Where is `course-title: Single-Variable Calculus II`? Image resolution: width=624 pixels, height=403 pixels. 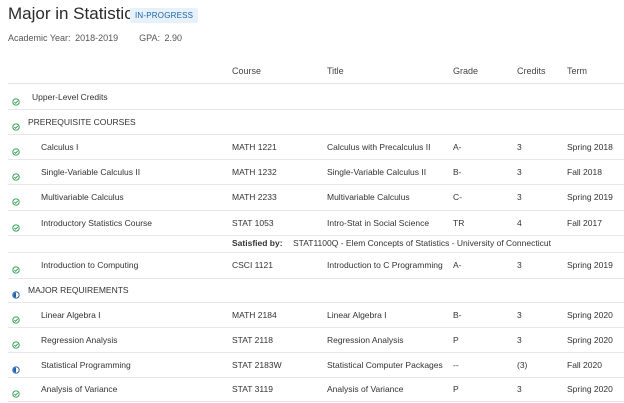
course-title: Single-Variable Calculus II is located at coordinates (377, 172).